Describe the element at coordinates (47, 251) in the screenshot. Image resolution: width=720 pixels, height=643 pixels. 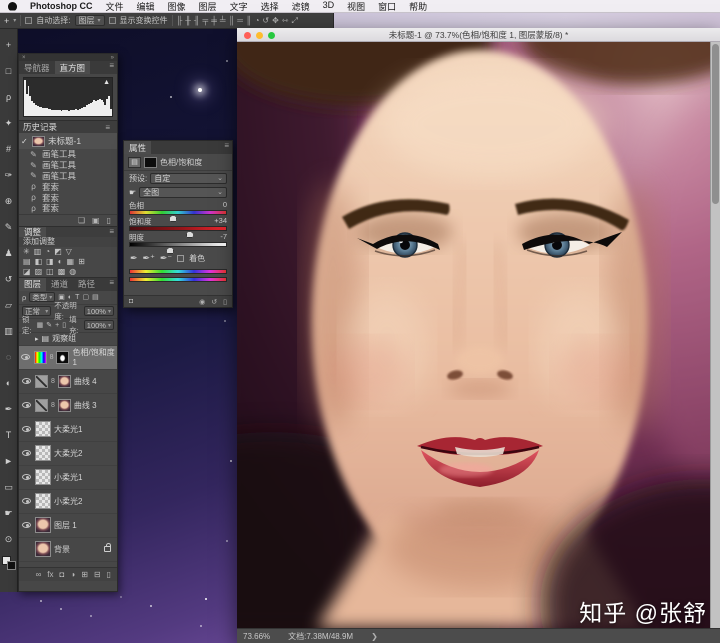
I see `curves-icon: ◔` at that location.